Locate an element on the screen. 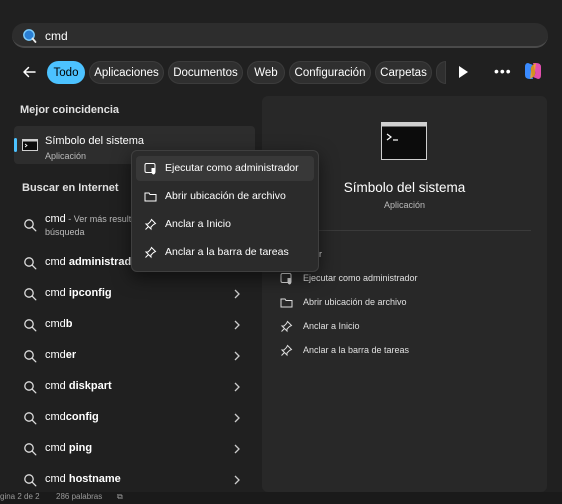 Image resolution: width=562 pixels, height=504 pixels. web-result-item: cmder is located at coordinates (134, 356).